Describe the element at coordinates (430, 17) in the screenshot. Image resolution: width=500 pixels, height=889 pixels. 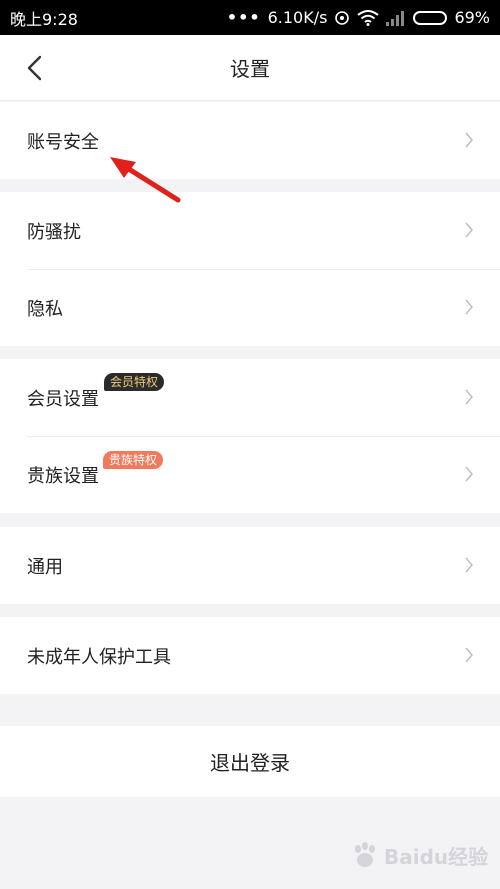
I see `battery-icon` at that location.